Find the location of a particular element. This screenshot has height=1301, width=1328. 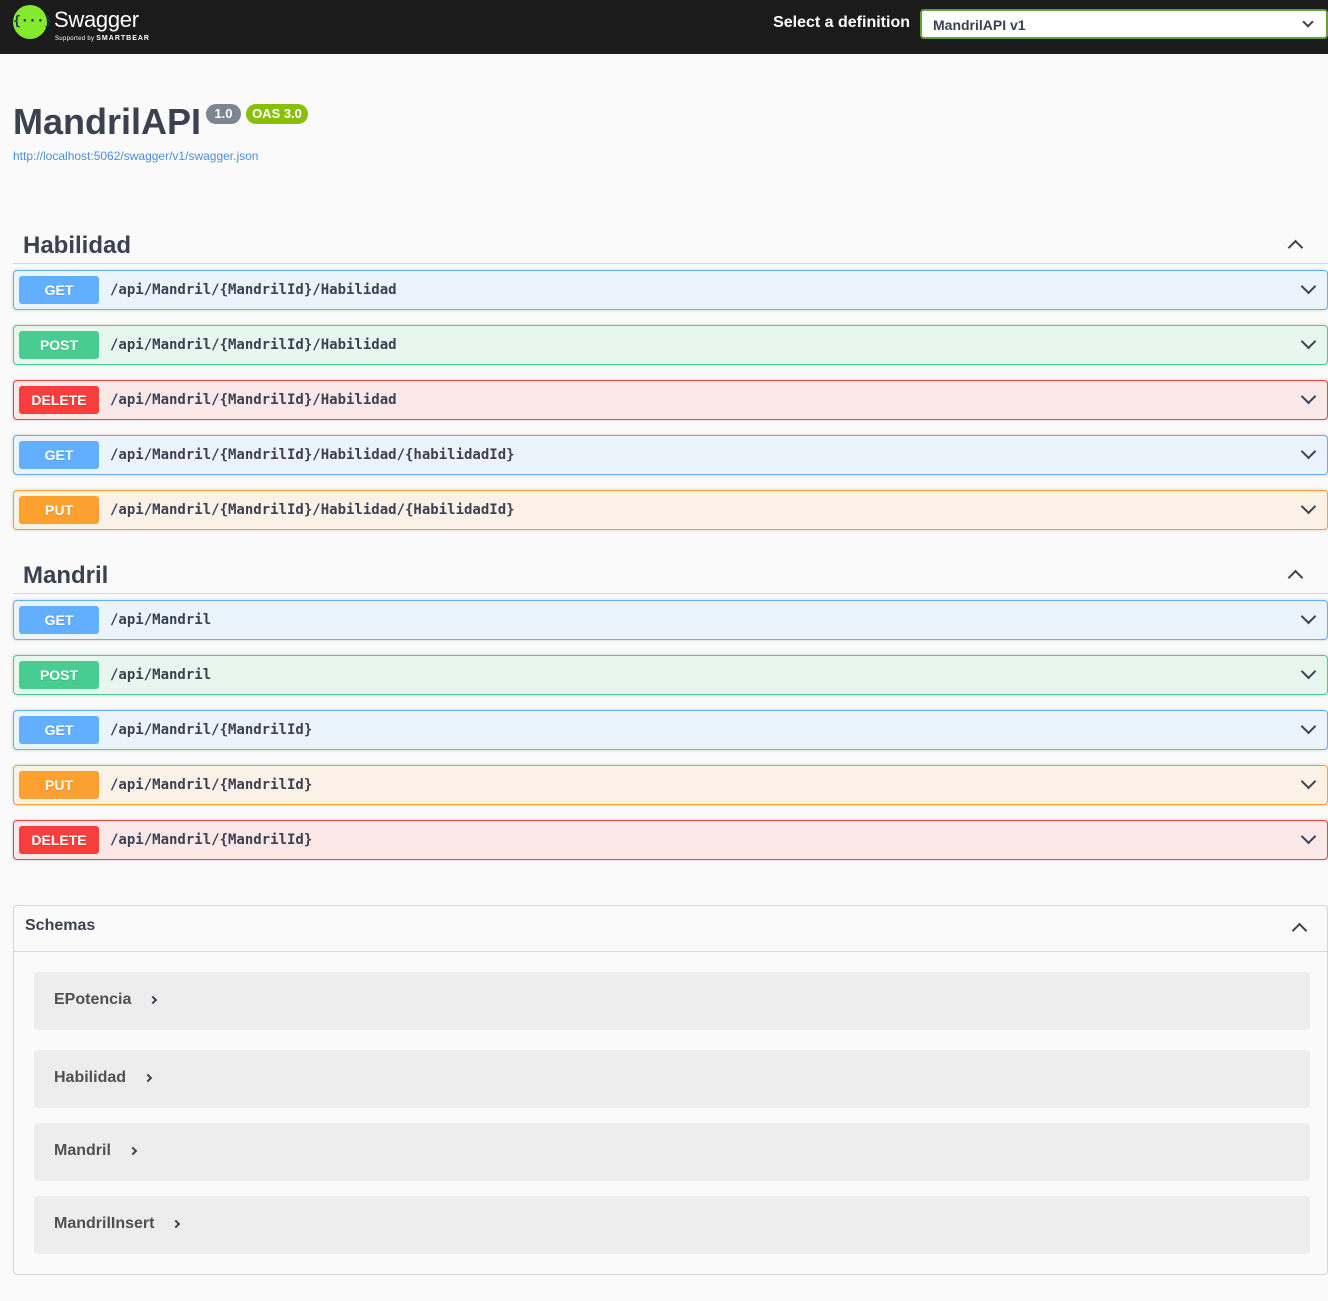

version-badge: 1.0 is located at coordinates (223, 114).